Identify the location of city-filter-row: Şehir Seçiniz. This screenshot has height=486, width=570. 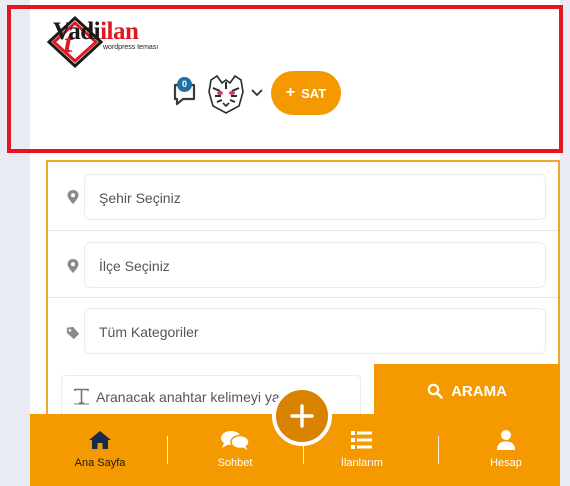
(303, 195).